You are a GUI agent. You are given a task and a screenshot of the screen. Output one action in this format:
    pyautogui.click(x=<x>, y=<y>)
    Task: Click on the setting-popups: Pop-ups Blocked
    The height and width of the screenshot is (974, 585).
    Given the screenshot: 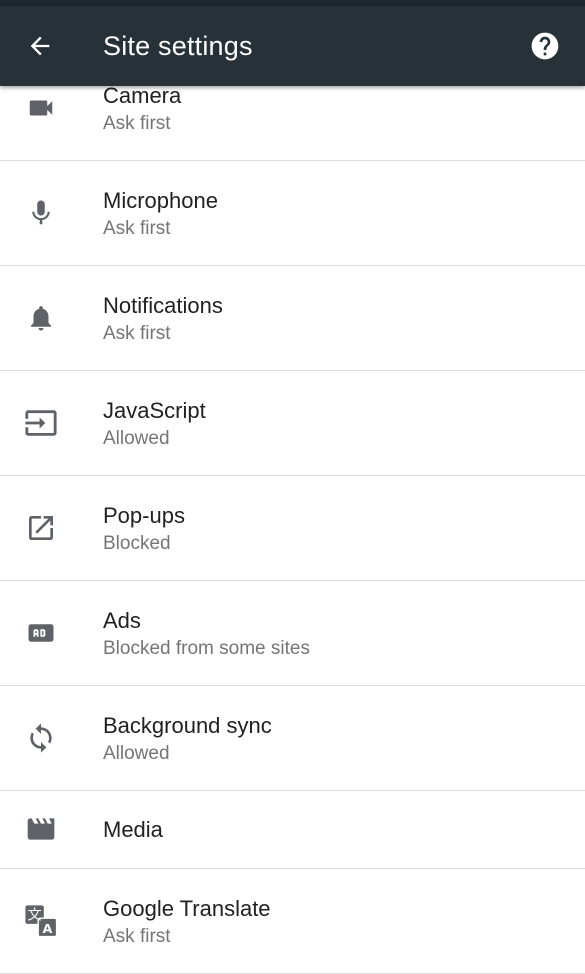 What is the action you would take?
    pyautogui.click(x=292, y=528)
    